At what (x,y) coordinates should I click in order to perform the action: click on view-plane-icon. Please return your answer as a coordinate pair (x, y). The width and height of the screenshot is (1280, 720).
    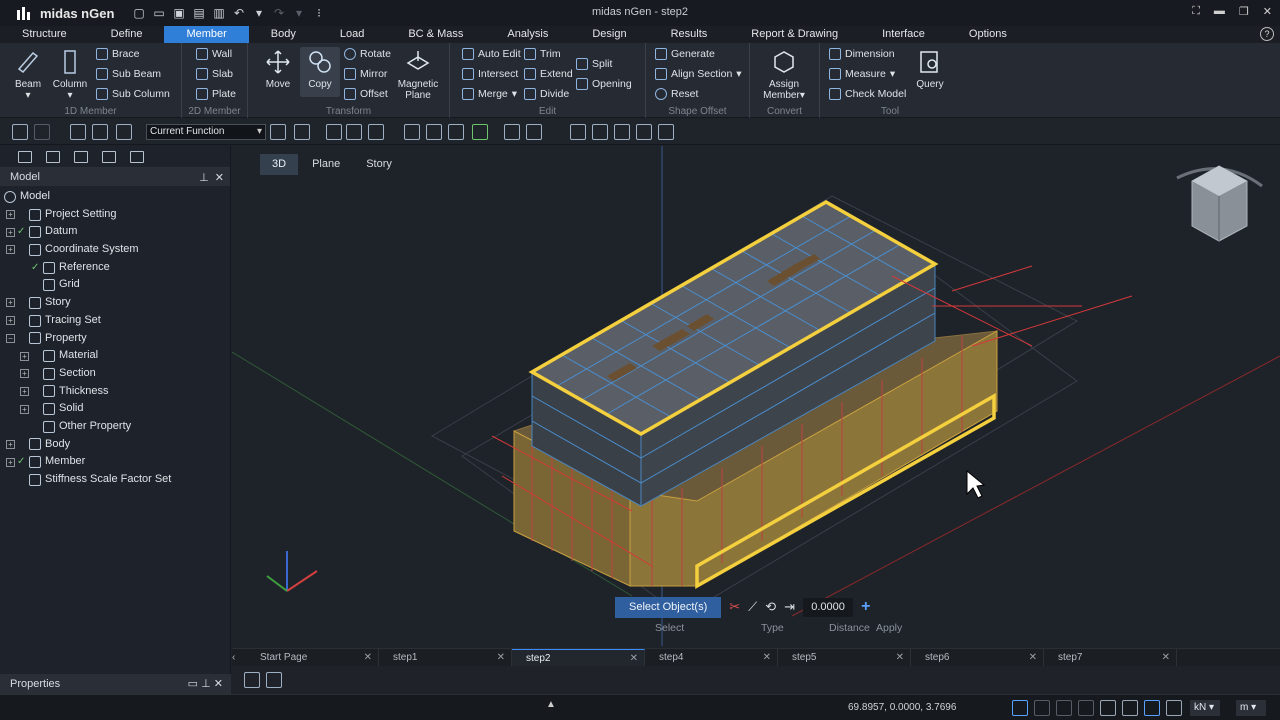
    Looking at the image, I should click on (644, 132).